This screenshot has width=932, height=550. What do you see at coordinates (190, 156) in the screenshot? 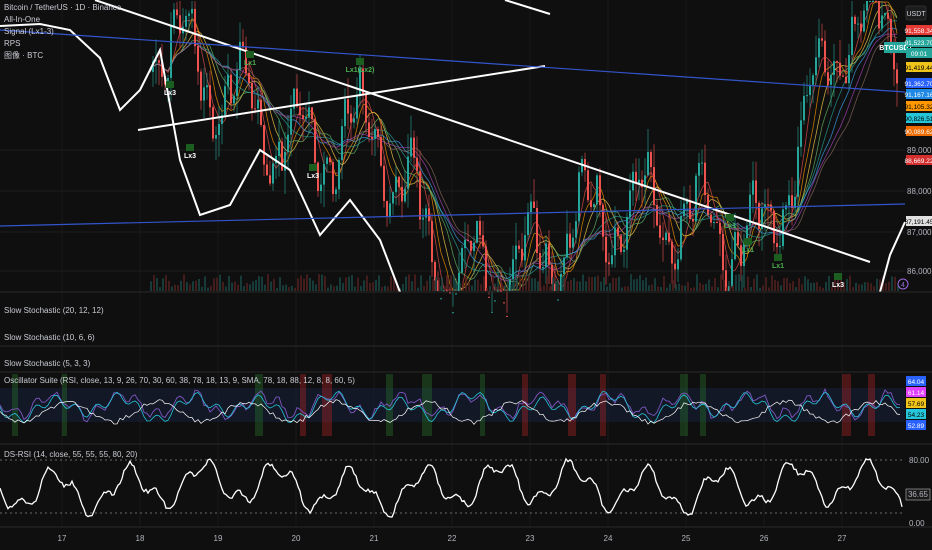
I see `signal-label: Lx3` at bounding box center [190, 156].